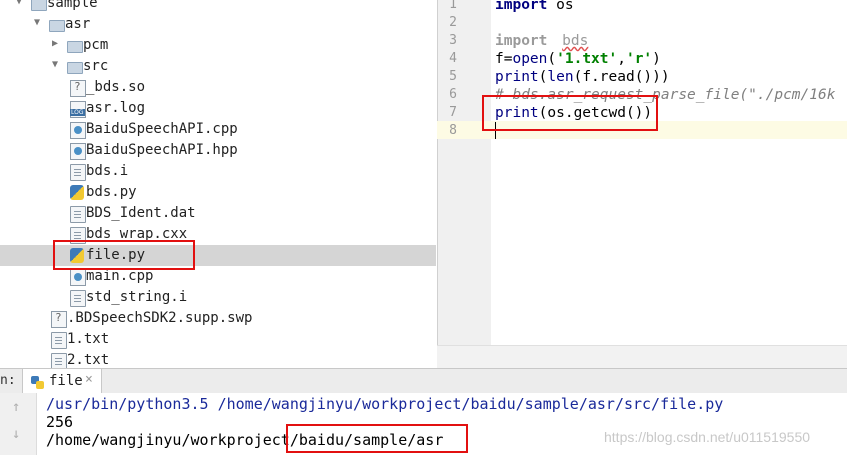  I want to click on run-tool-bar: n: file ×, so click(423, 381).